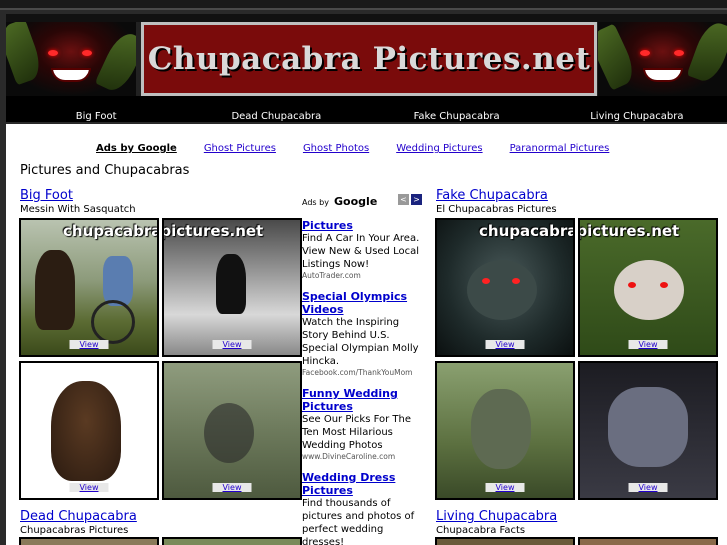  Describe the element at coordinates (336, 148) in the screenshot. I see `ad-link-ghost-photos: Ghost Photos` at that location.